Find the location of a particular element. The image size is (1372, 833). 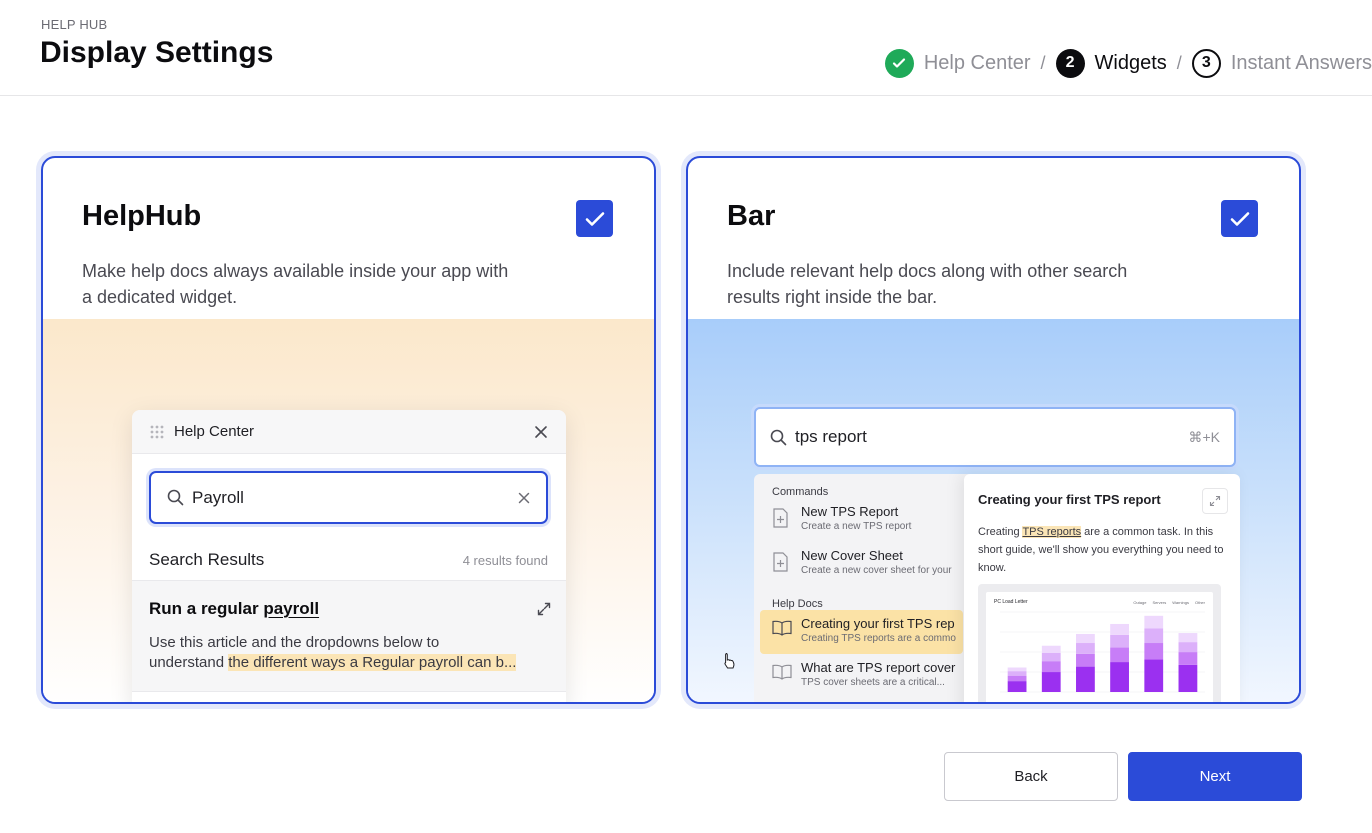

item-name: New TPS Report is located at coordinates (850, 511).